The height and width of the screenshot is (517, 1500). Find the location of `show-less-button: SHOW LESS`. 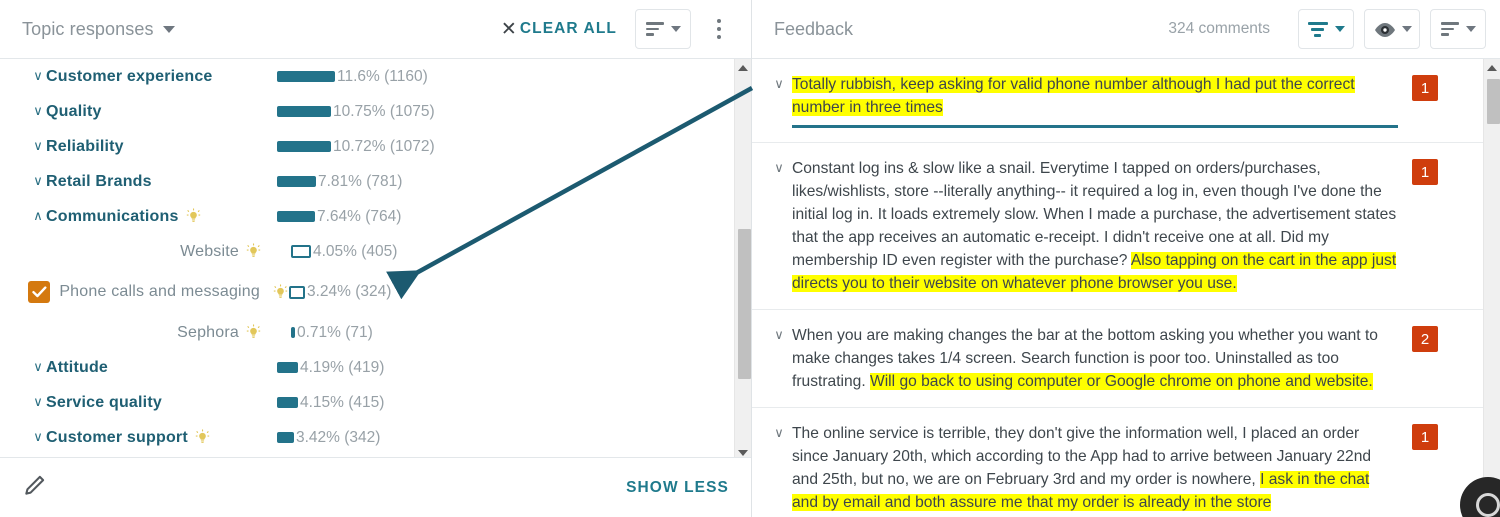

show-less-button: SHOW LESS is located at coordinates (677, 488).